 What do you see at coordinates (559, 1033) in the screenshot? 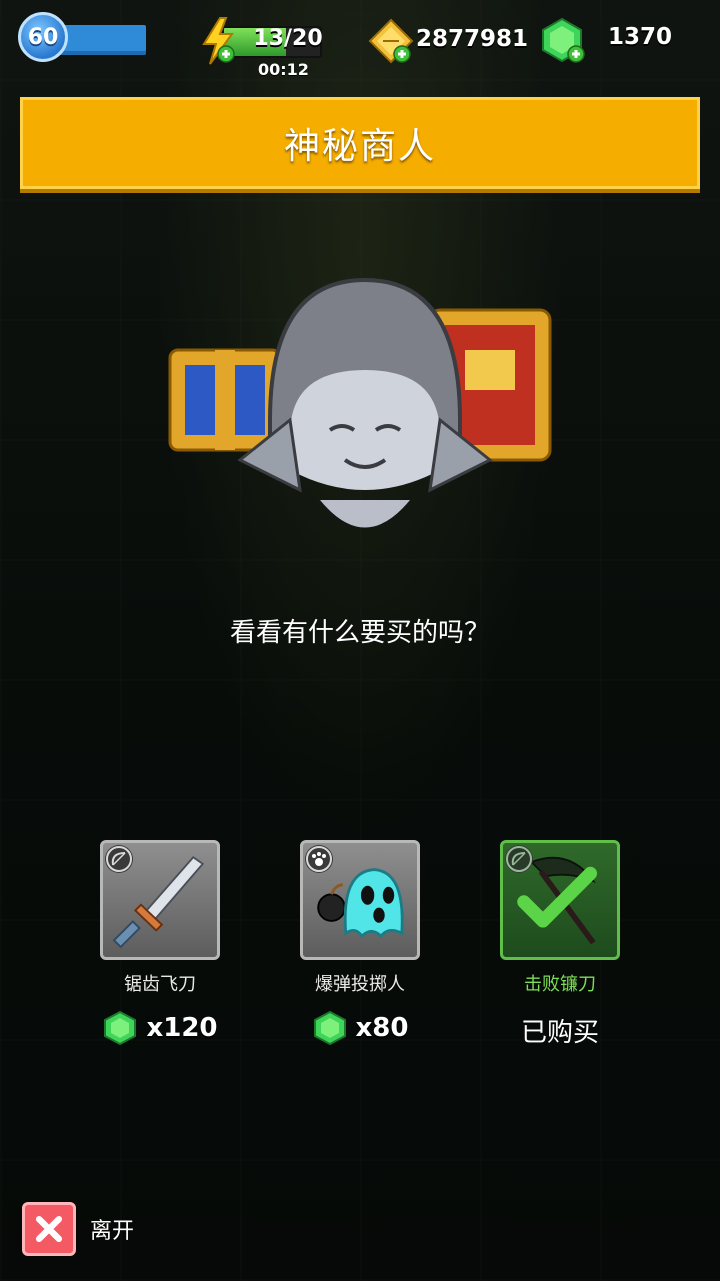
I see `purchased-status: 已购买` at bounding box center [559, 1033].